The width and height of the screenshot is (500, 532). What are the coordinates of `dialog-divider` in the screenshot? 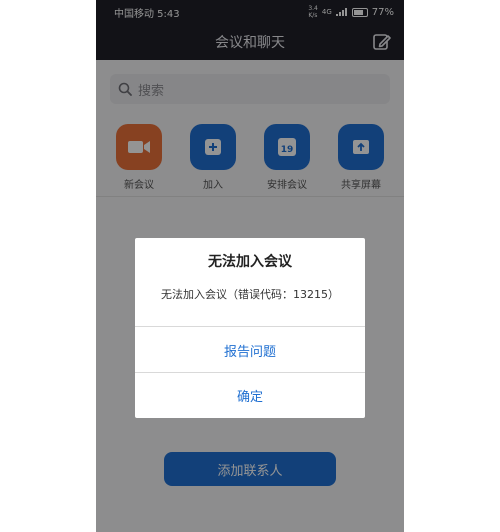 It's located at (250, 326).